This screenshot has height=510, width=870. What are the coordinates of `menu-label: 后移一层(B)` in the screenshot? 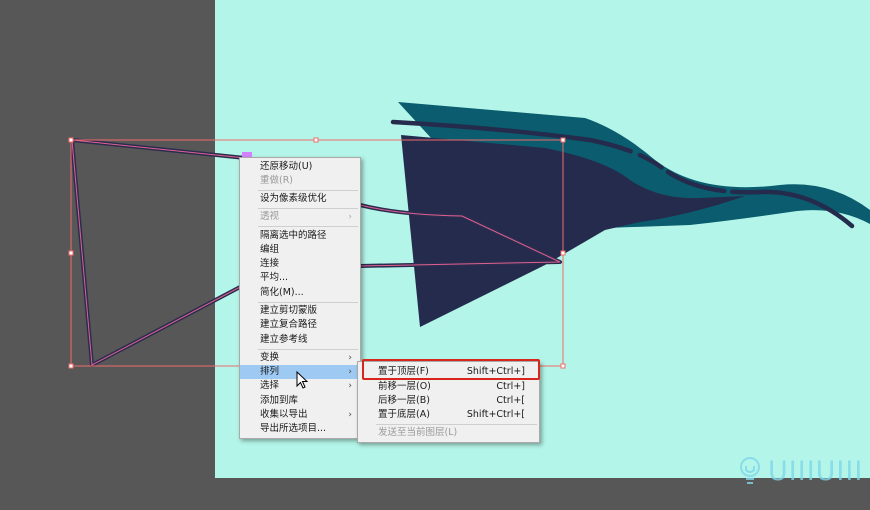 It's located at (404, 400).